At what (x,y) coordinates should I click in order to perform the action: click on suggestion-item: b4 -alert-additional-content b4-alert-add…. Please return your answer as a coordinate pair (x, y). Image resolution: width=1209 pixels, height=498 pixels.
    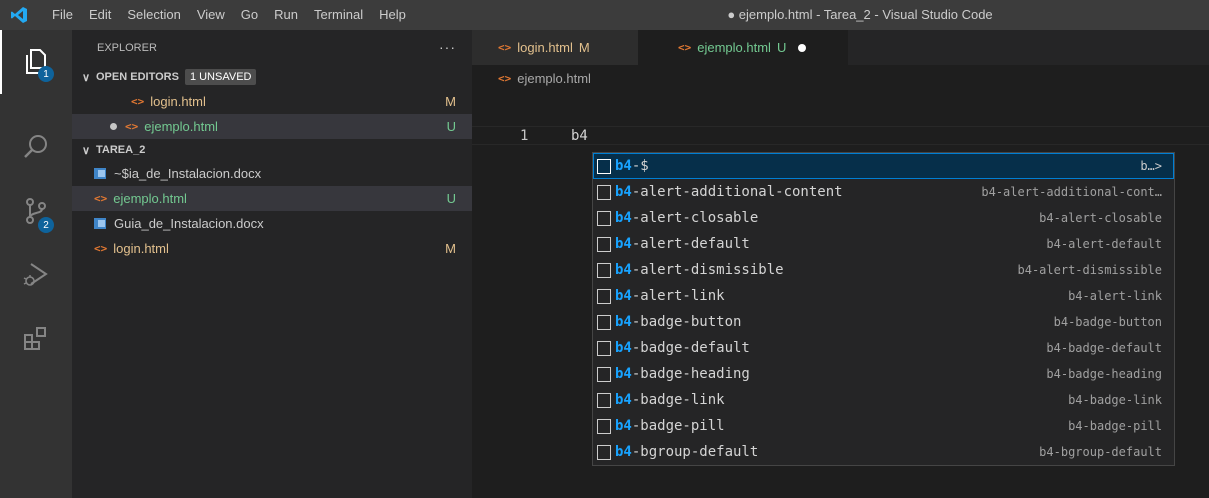
    Looking at the image, I should click on (883, 192).